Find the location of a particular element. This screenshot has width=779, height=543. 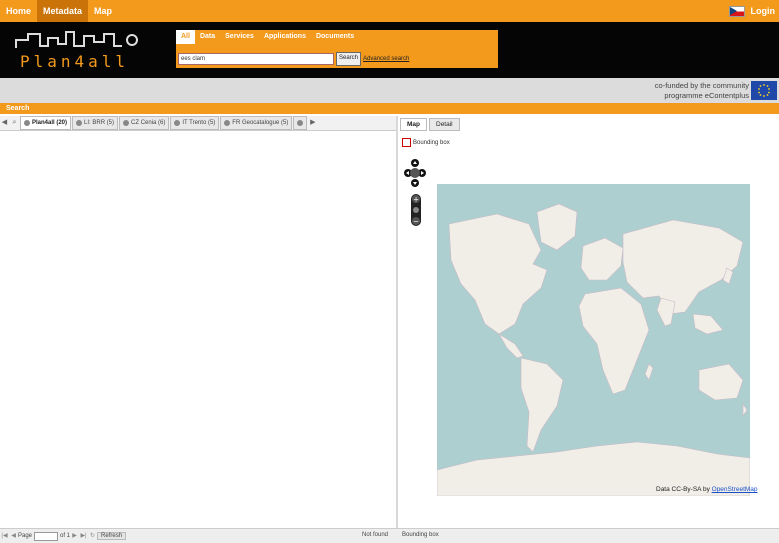

zoom-control-icon: + − is located at coordinates (416, 210).